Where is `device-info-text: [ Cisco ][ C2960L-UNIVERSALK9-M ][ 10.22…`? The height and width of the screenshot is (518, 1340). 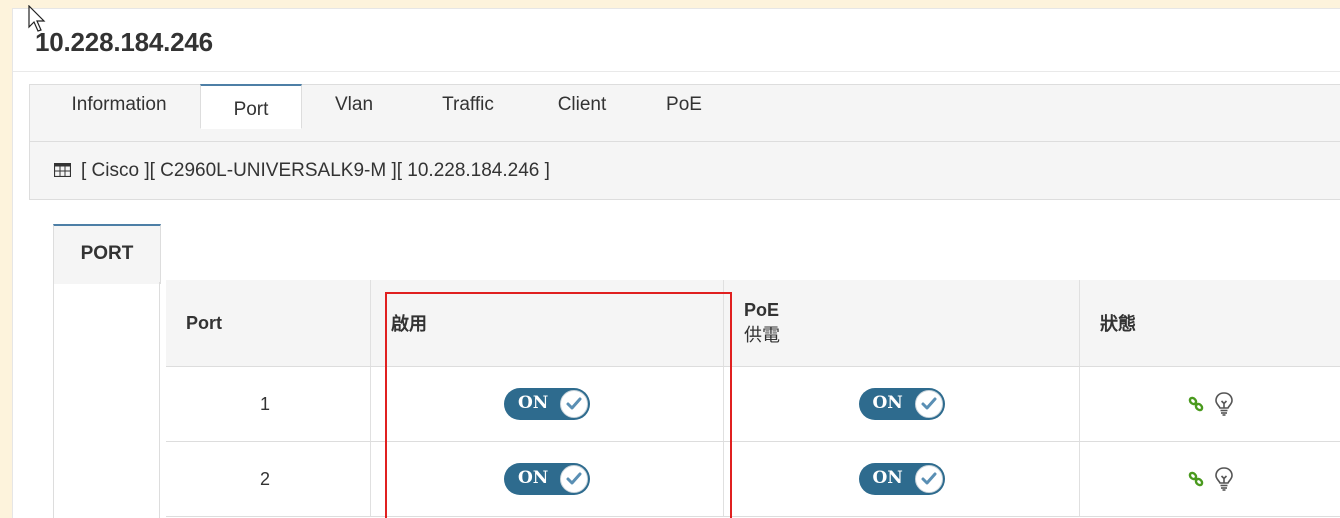
device-info-text: [ Cisco ][ C2960L-UNIVERSALK9-M ][ 10.22… is located at coordinates (315, 171).